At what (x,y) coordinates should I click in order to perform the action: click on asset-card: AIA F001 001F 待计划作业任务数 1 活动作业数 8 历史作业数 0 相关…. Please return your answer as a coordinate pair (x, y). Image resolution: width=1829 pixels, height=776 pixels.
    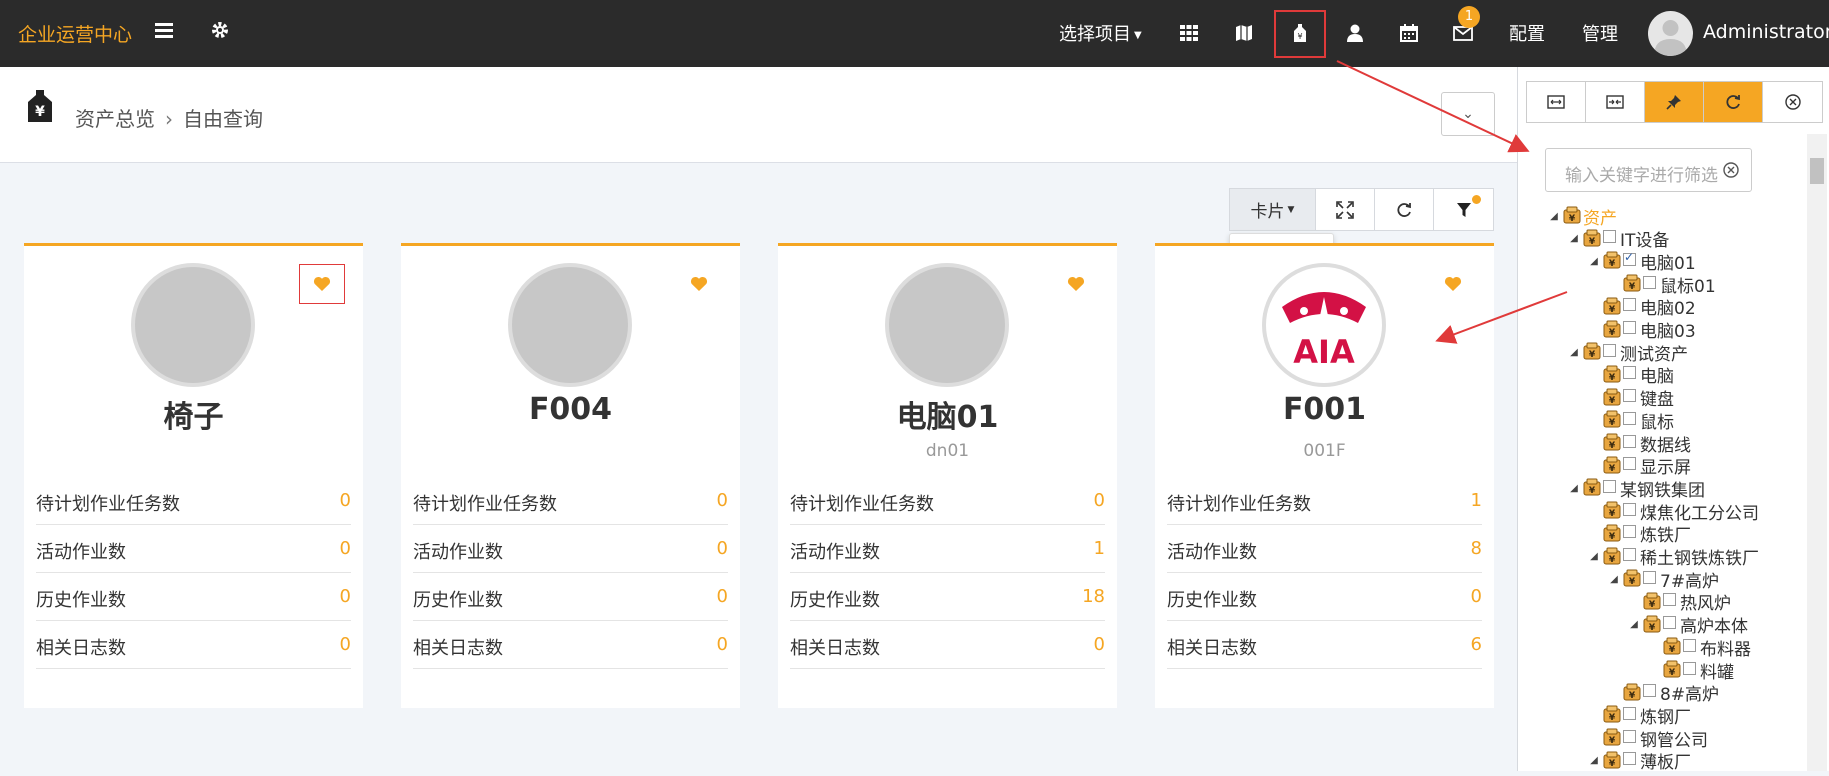
    Looking at the image, I should click on (1324, 475).